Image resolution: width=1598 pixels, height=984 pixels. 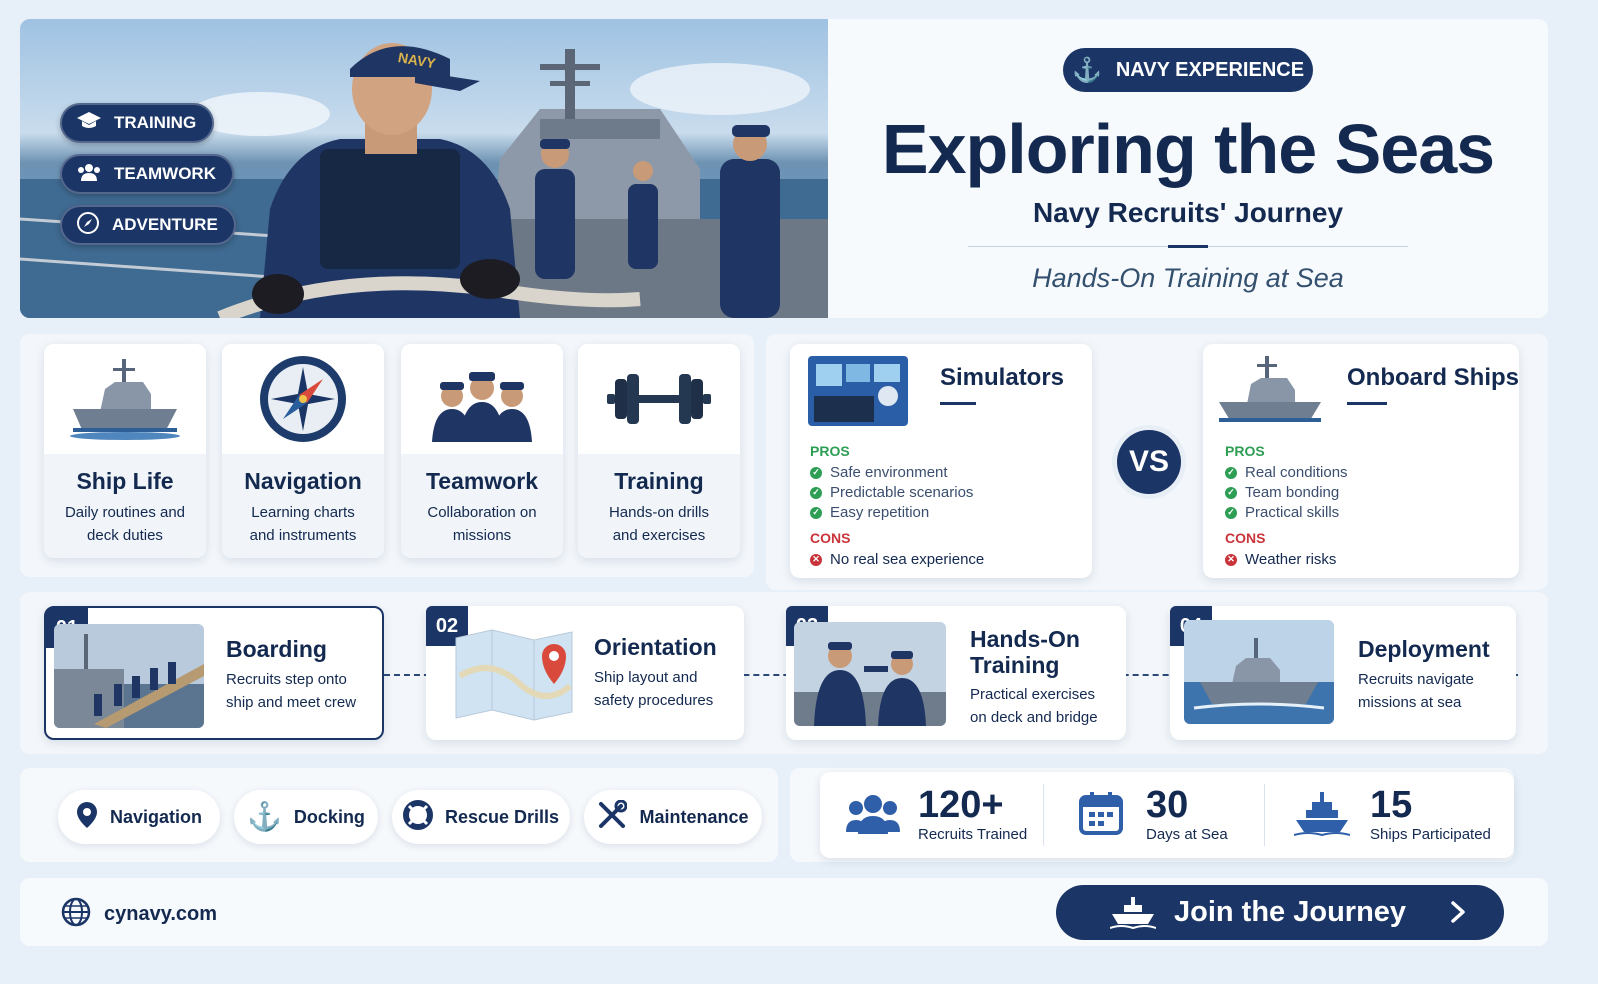 What do you see at coordinates (417, 817) in the screenshot?
I see `lifebuoy-icon` at bounding box center [417, 817].